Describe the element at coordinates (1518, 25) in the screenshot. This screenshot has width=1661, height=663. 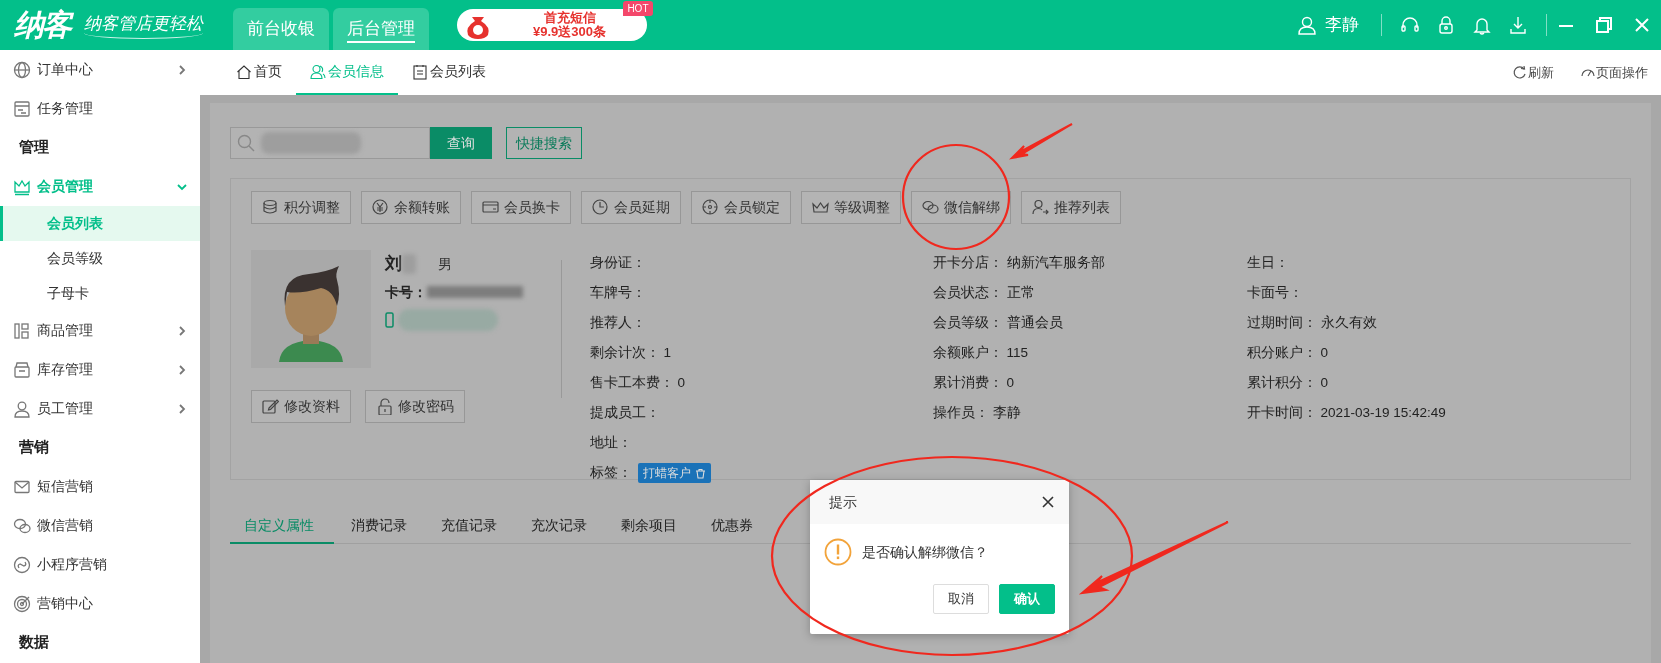
I see `download-icon` at that location.